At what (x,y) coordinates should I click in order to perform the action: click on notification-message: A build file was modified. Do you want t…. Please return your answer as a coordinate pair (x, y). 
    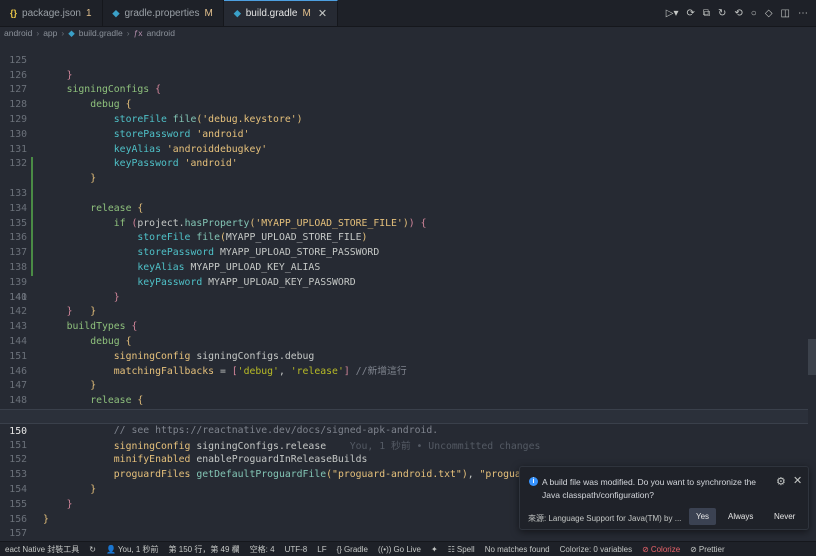
    Looking at the image, I should click on (649, 488).